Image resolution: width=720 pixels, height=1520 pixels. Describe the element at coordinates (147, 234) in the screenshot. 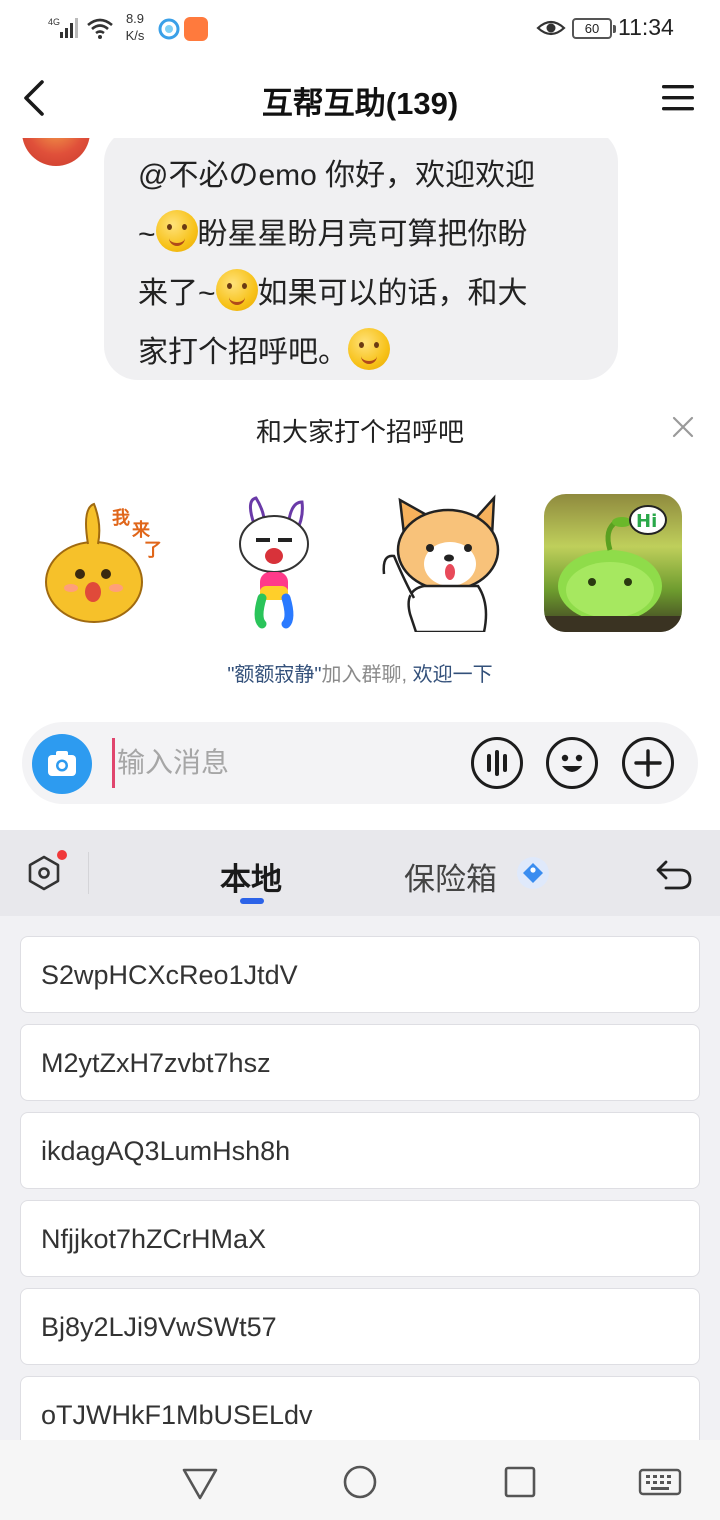

I see `message-text: ~` at that location.